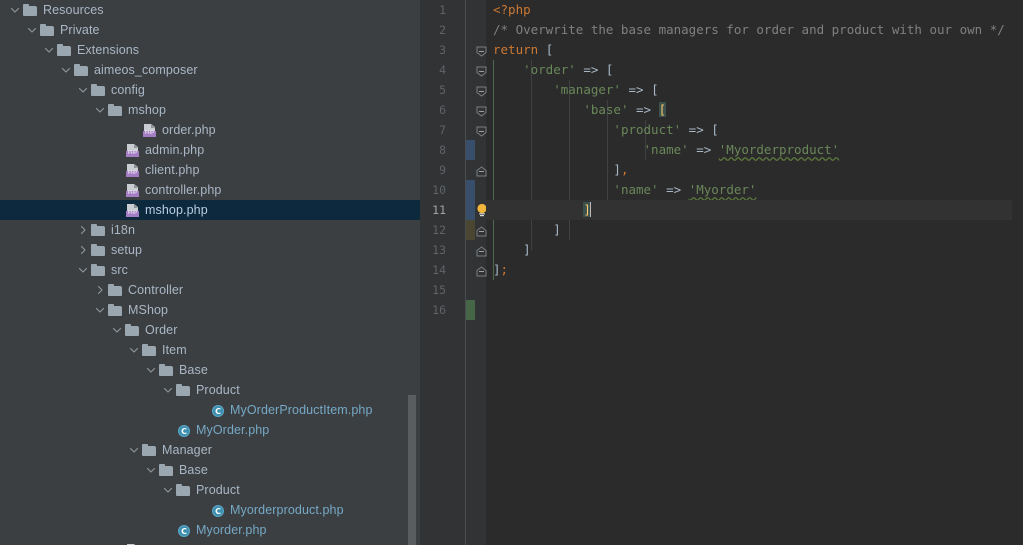  What do you see at coordinates (99, 90) in the screenshot?
I see `folder-icon` at bounding box center [99, 90].